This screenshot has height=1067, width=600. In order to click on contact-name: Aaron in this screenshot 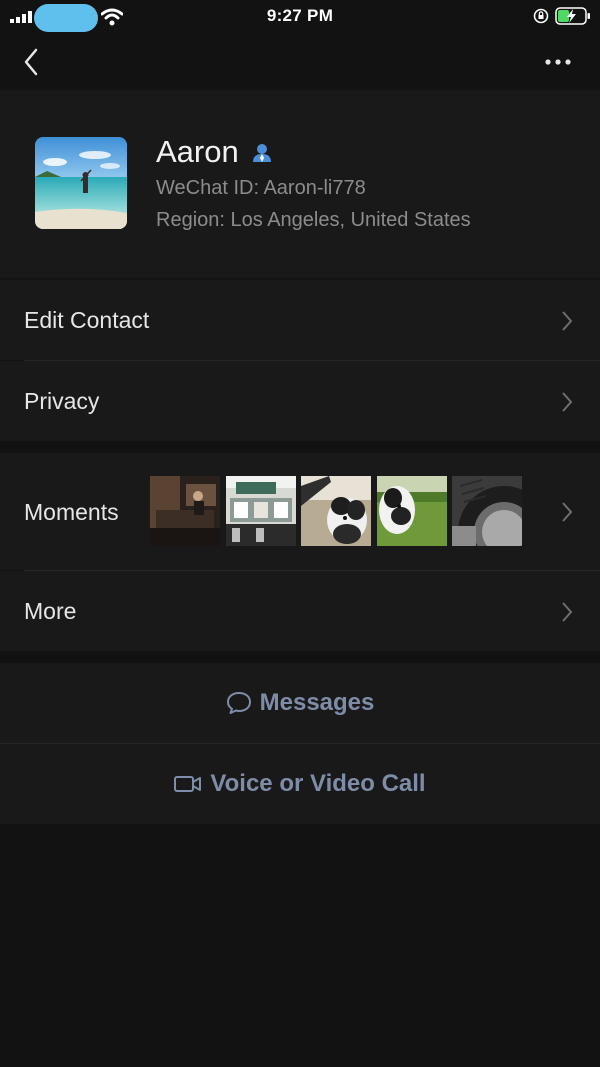, I will do `click(197, 151)`.